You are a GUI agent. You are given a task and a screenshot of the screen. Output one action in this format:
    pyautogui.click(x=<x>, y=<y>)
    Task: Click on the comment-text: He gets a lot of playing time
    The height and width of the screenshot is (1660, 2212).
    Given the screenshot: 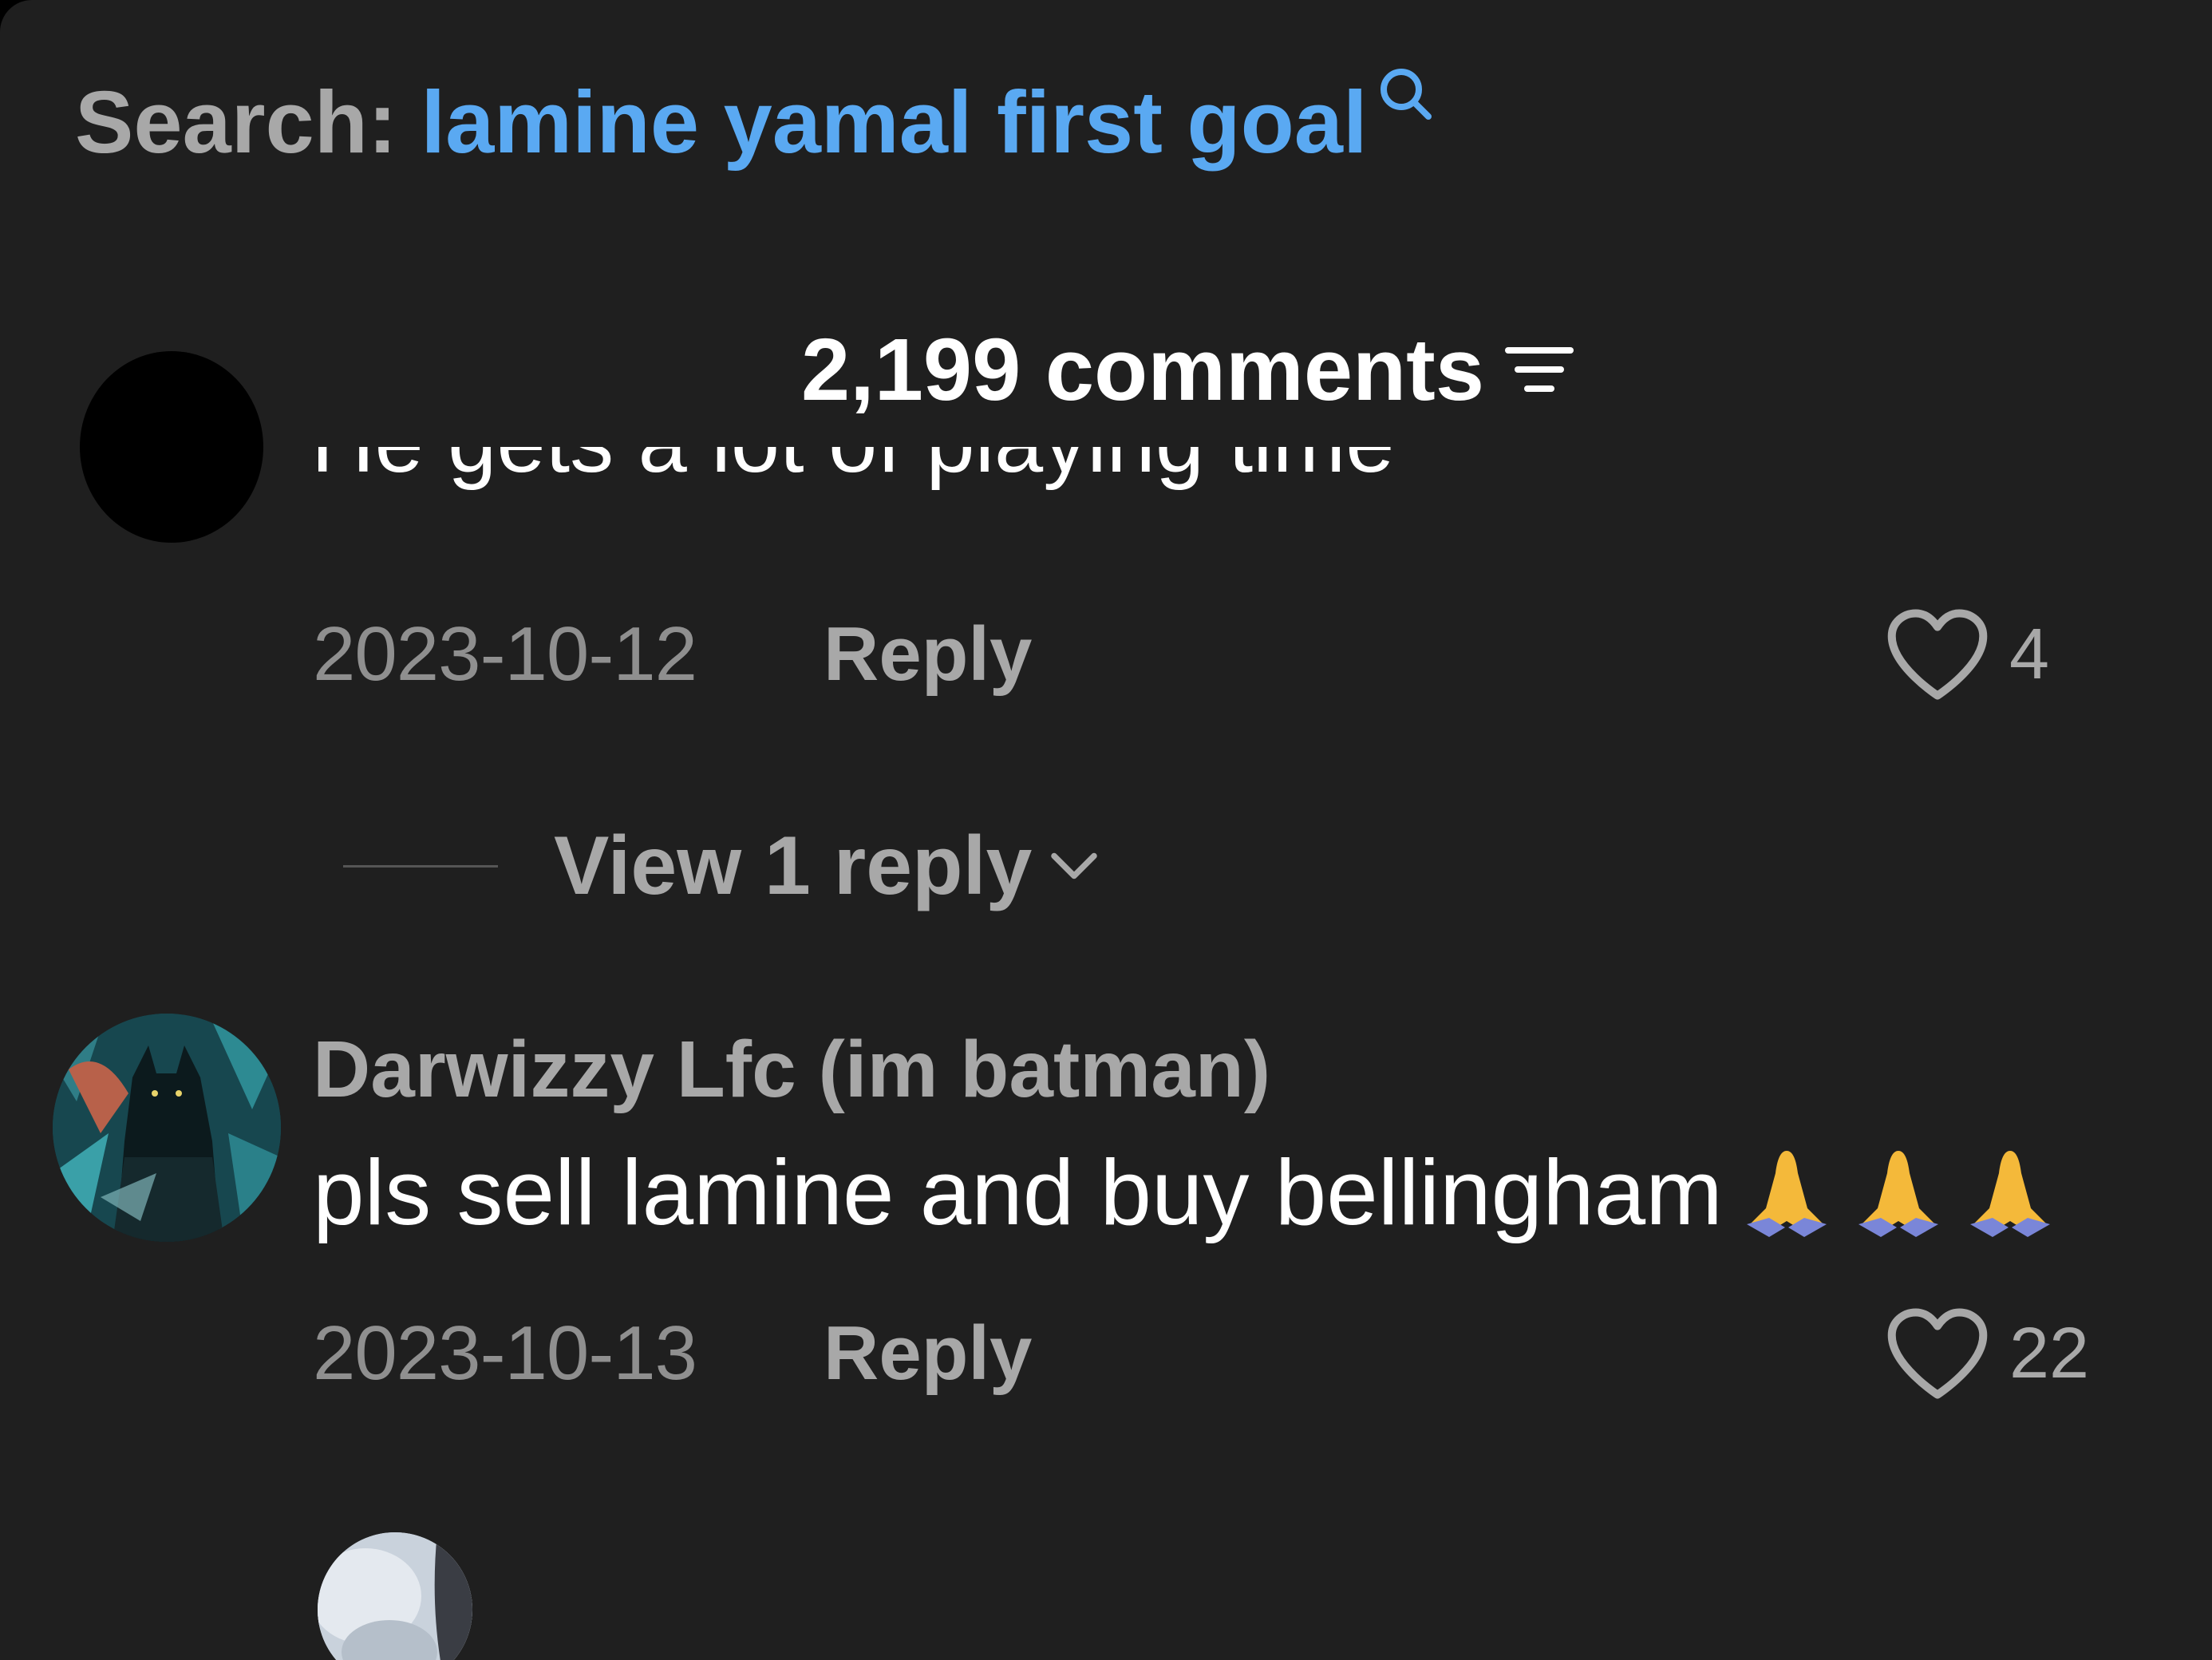 What is the action you would take?
    pyautogui.click(x=949, y=483)
    